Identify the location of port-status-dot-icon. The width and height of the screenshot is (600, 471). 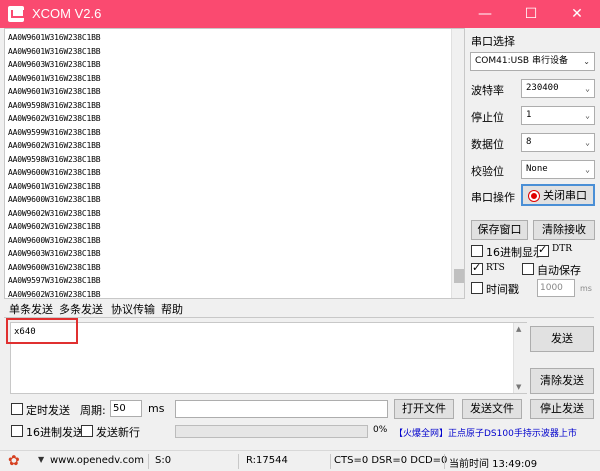
(534, 196).